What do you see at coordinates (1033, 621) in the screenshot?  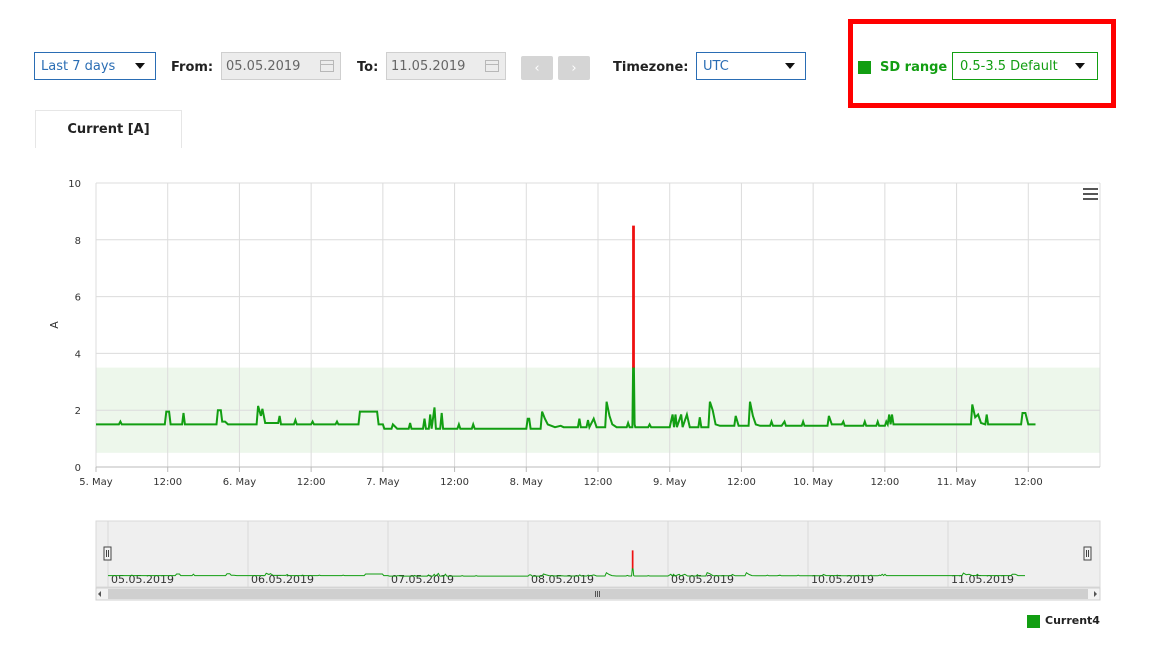 I see `legend-swatch-current4` at bounding box center [1033, 621].